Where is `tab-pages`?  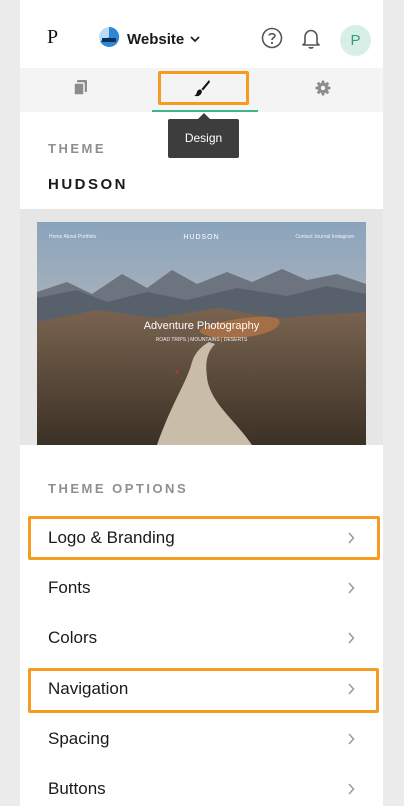 tab-pages is located at coordinates (80, 90).